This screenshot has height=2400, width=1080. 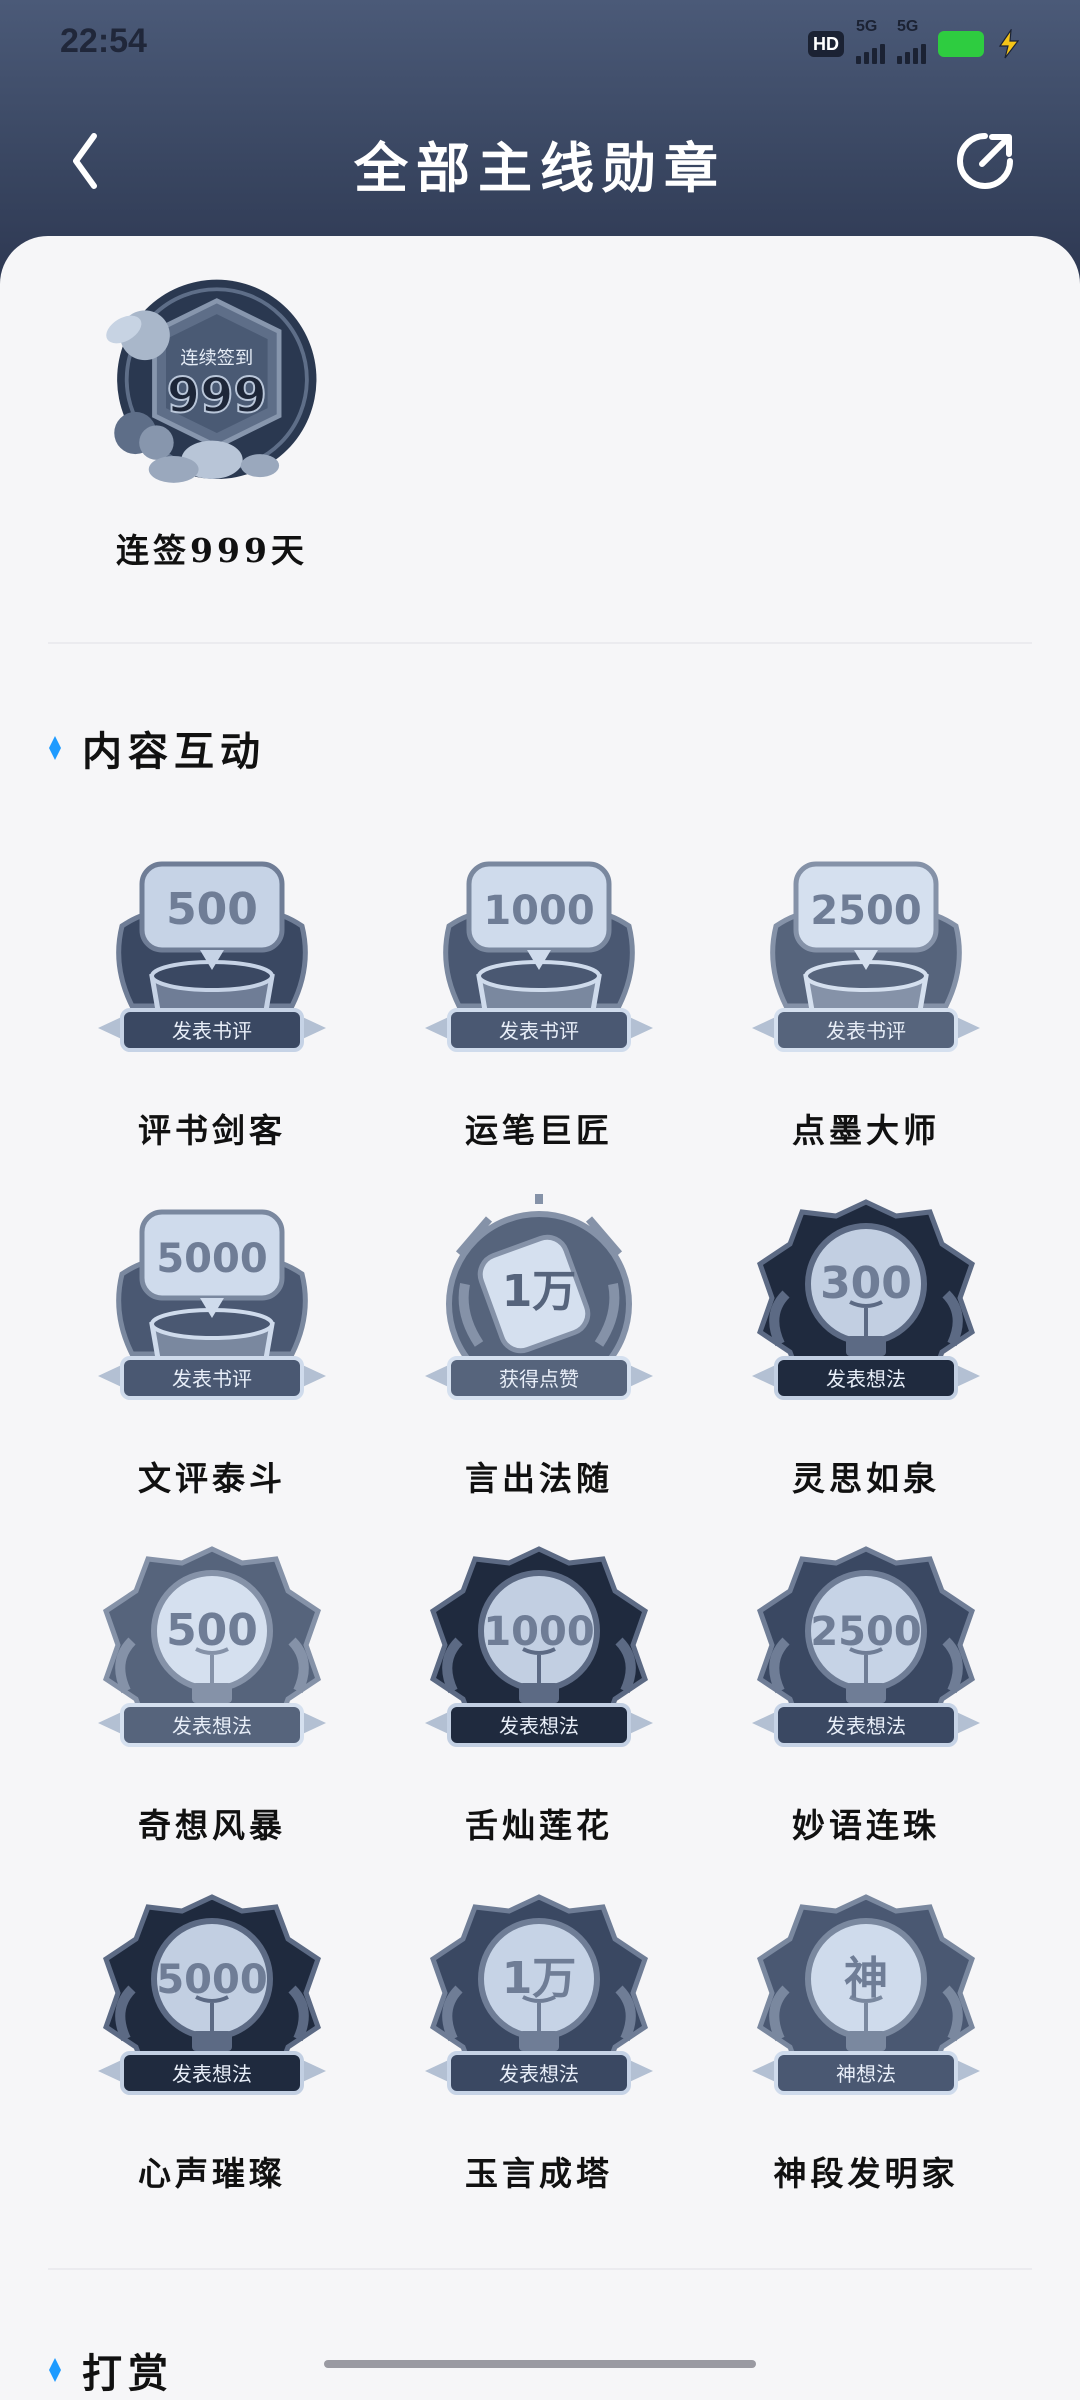 What do you see at coordinates (539, 1825) in the screenshot?
I see `badge-label: 舌灿莲花` at bounding box center [539, 1825].